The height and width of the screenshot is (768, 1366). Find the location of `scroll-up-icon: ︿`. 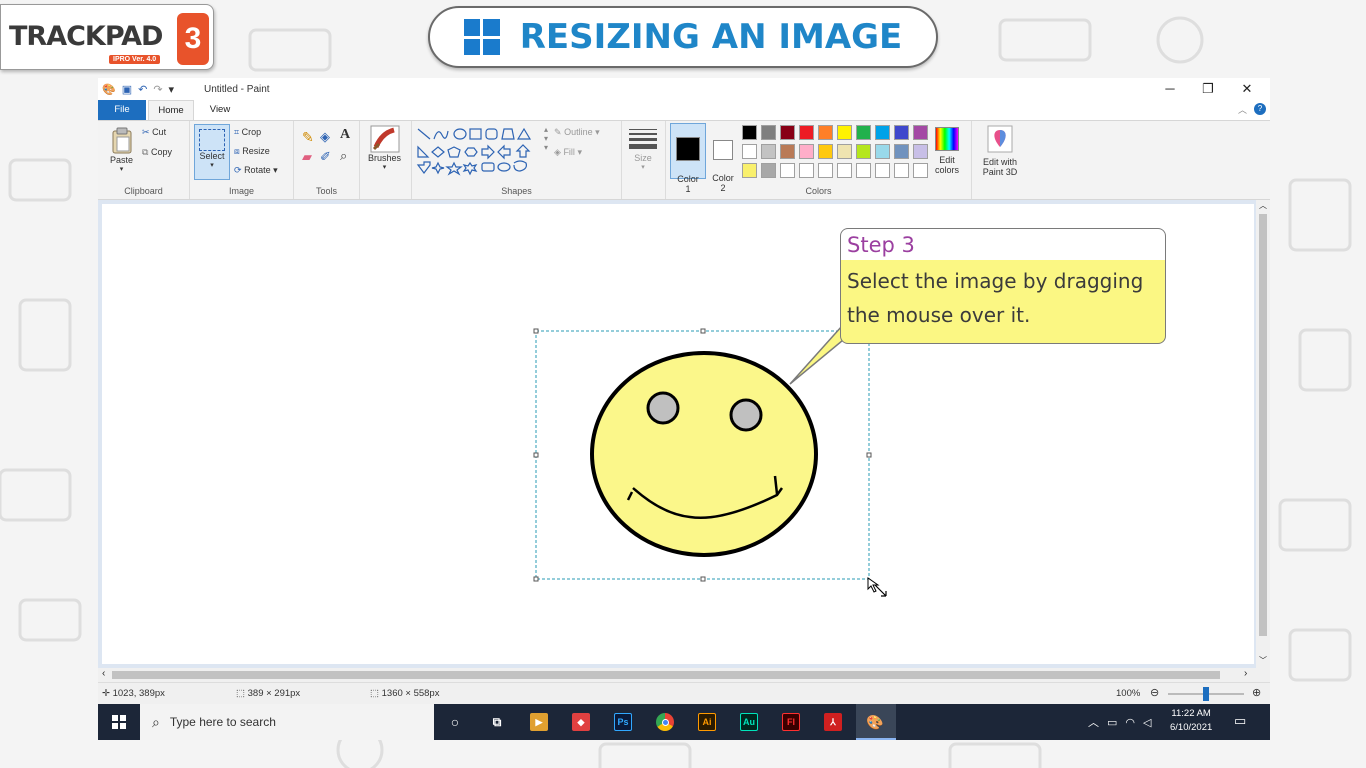

scroll-up-icon: ︿ is located at coordinates (1263, 205).